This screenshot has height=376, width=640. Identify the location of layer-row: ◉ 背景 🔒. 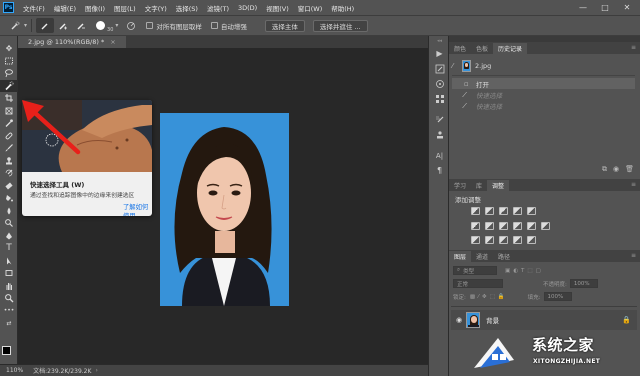
(544, 320).